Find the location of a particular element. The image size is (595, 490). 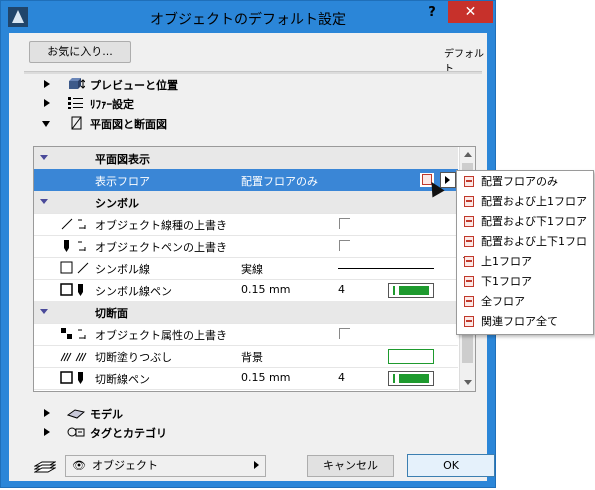

row-label: 表示フロア is located at coordinates (122, 181).